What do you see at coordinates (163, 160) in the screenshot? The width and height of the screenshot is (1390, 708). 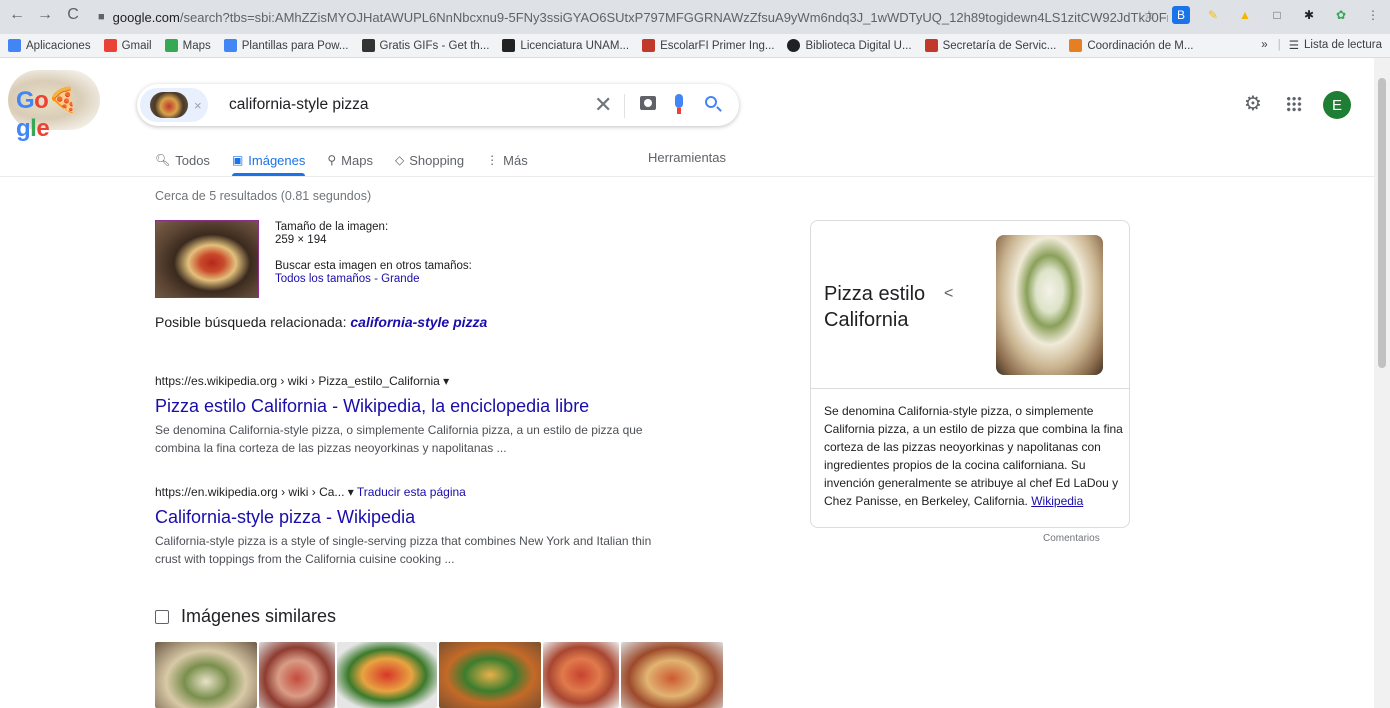 I see `search-icon: 🔍︎` at bounding box center [163, 160].